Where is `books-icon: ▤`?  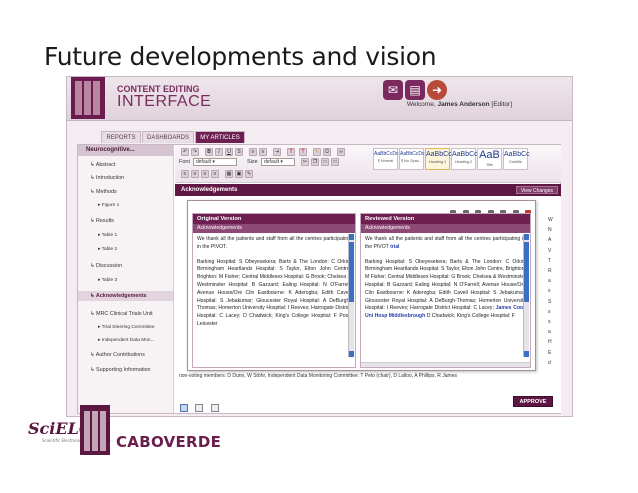 books-icon: ▤ is located at coordinates (415, 90).